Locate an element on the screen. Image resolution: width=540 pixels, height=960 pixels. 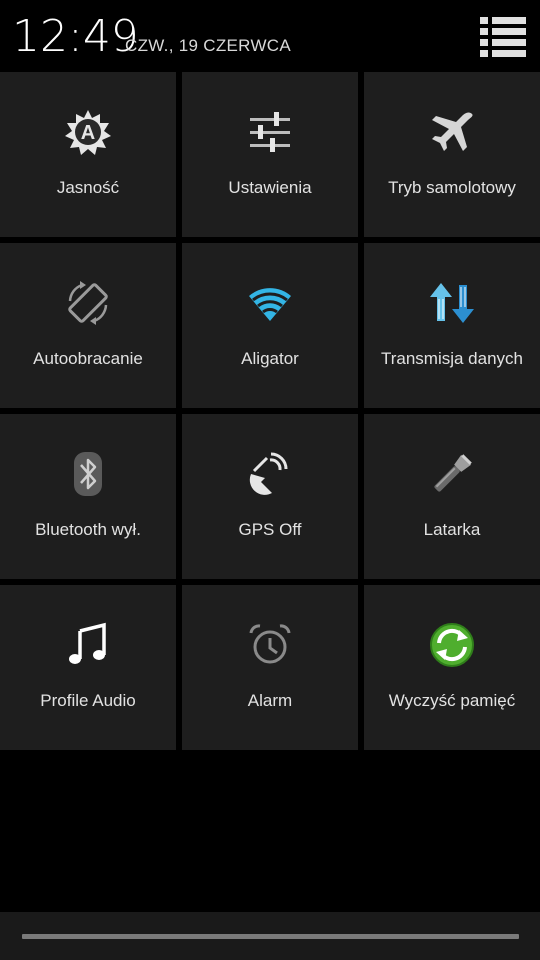
data-transfer-icon is located at coordinates (452, 303).